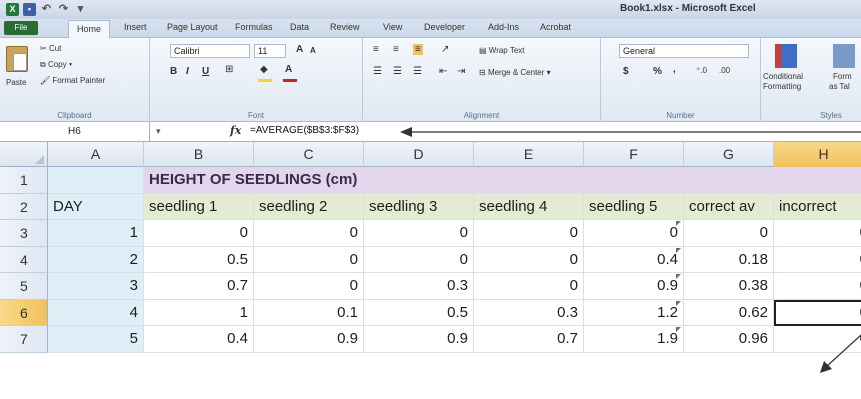 The image size is (861, 399). I want to click on font-color-icon: A, so click(288, 69).